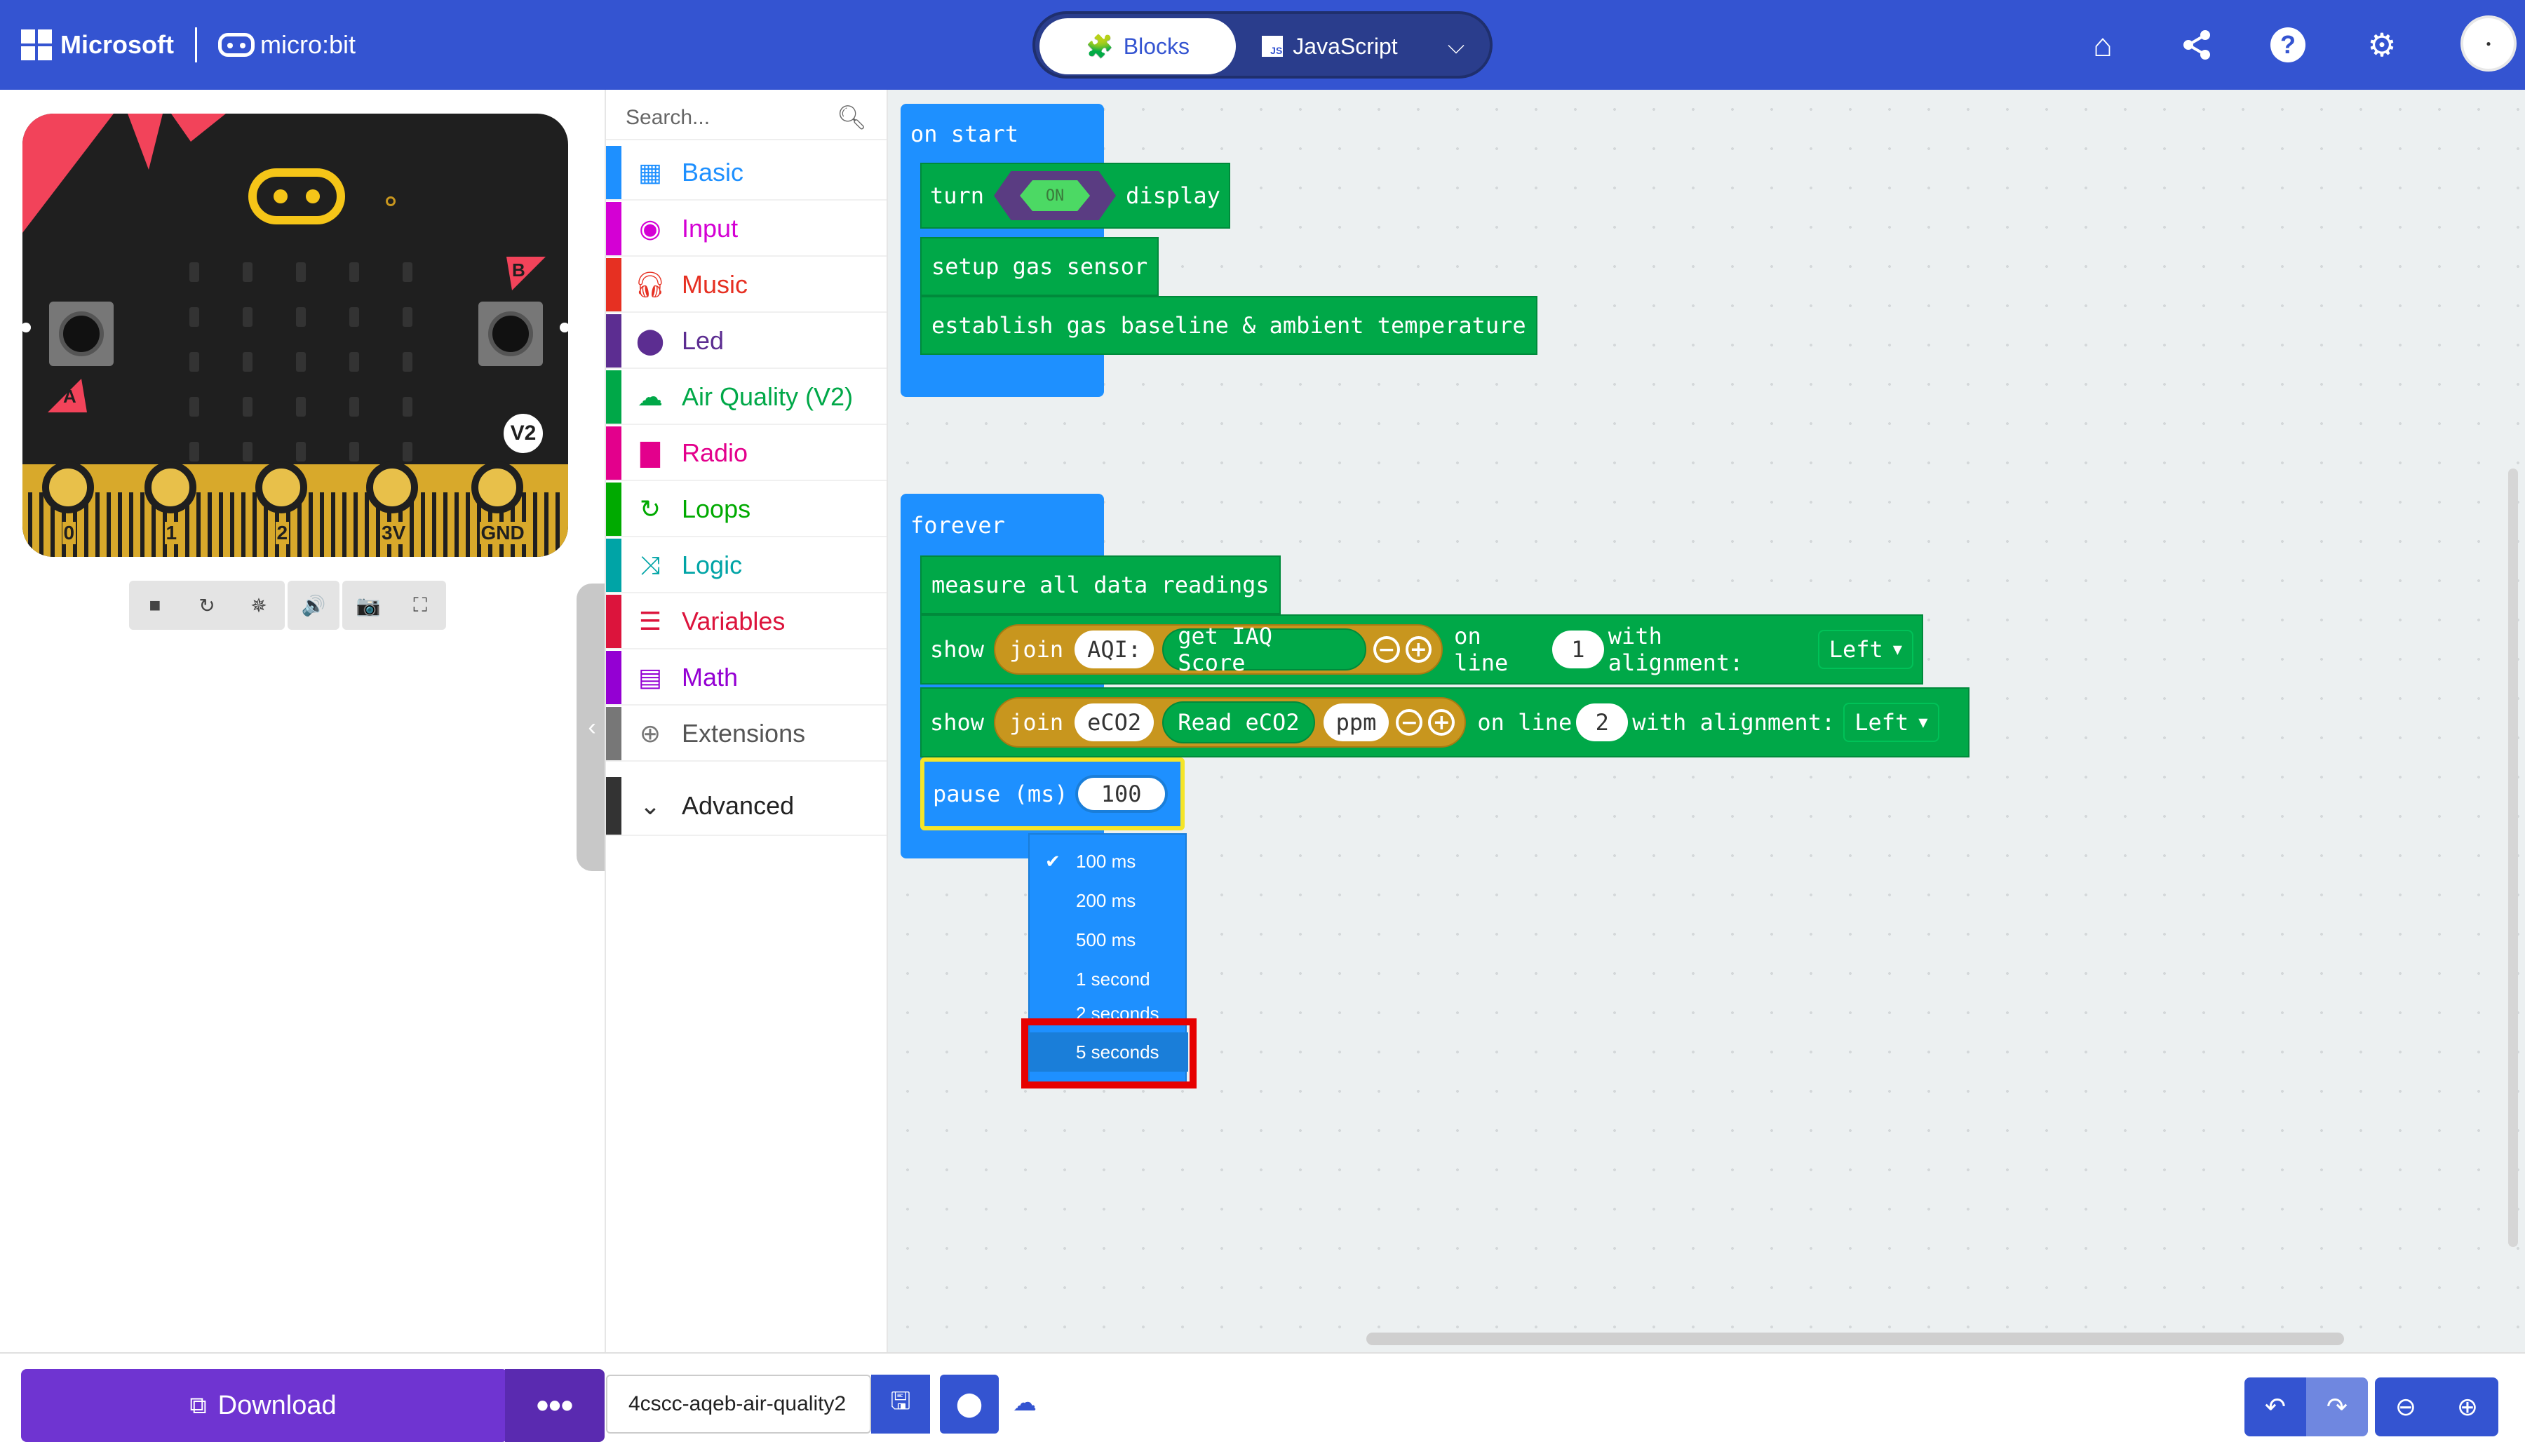 The width and height of the screenshot is (2525, 1456). Describe the element at coordinates (746, 397) in the screenshot. I see `category-air-quality: ☁ Air Quality (V2)` at that location.